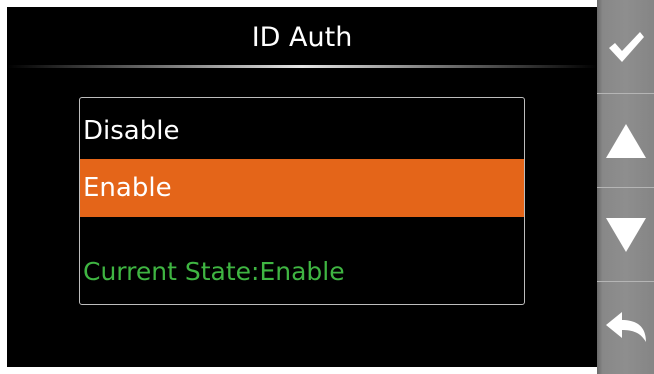 Image resolution: width=654 pixels, height=374 pixels. I want to click on arrow-down-icon, so click(626, 235).